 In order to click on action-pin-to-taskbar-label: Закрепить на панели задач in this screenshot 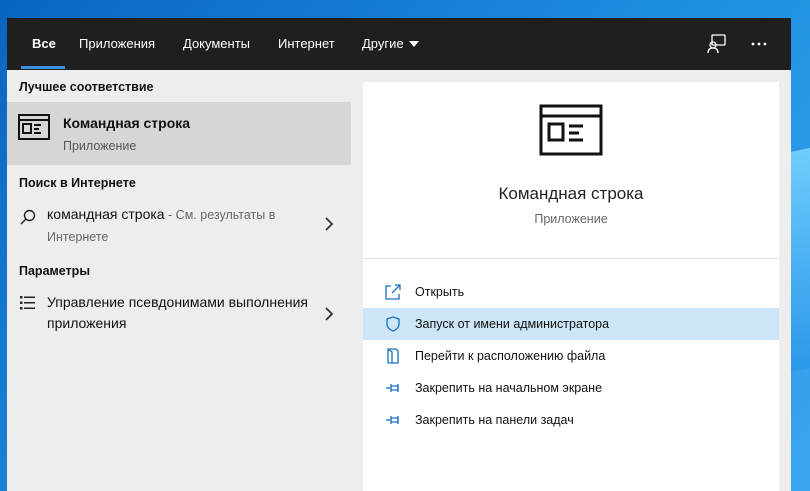, I will do `click(494, 420)`.